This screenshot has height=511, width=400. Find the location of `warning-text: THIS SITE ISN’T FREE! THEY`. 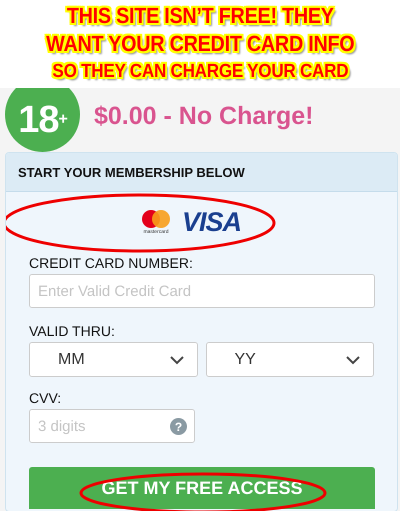

warning-text: THIS SITE ISN’T FREE! THEY is located at coordinates (200, 16).